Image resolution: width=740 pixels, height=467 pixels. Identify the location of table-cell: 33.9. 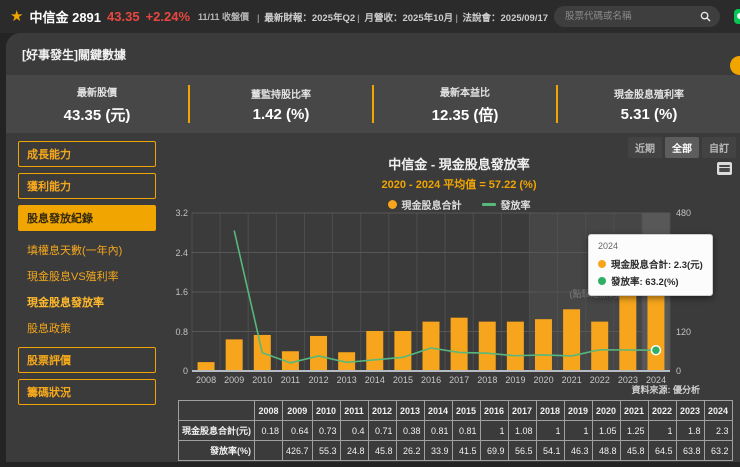
(438, 450).